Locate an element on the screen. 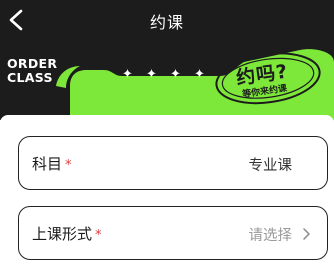  subject-label: 科目 * is located at coordinates (52, 164).